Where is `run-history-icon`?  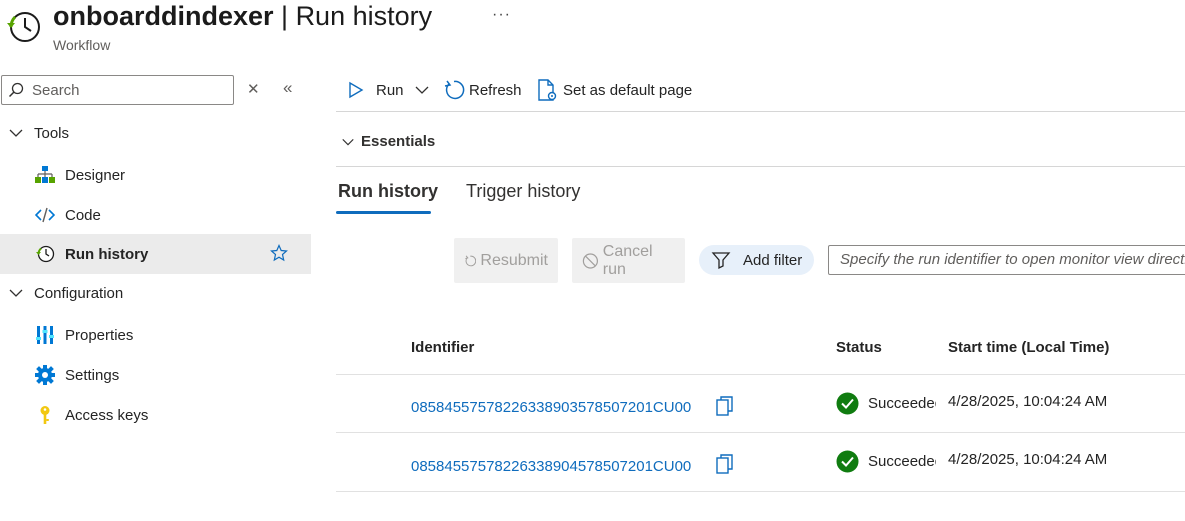 run-history-icon is located at coordinates (45, 254).